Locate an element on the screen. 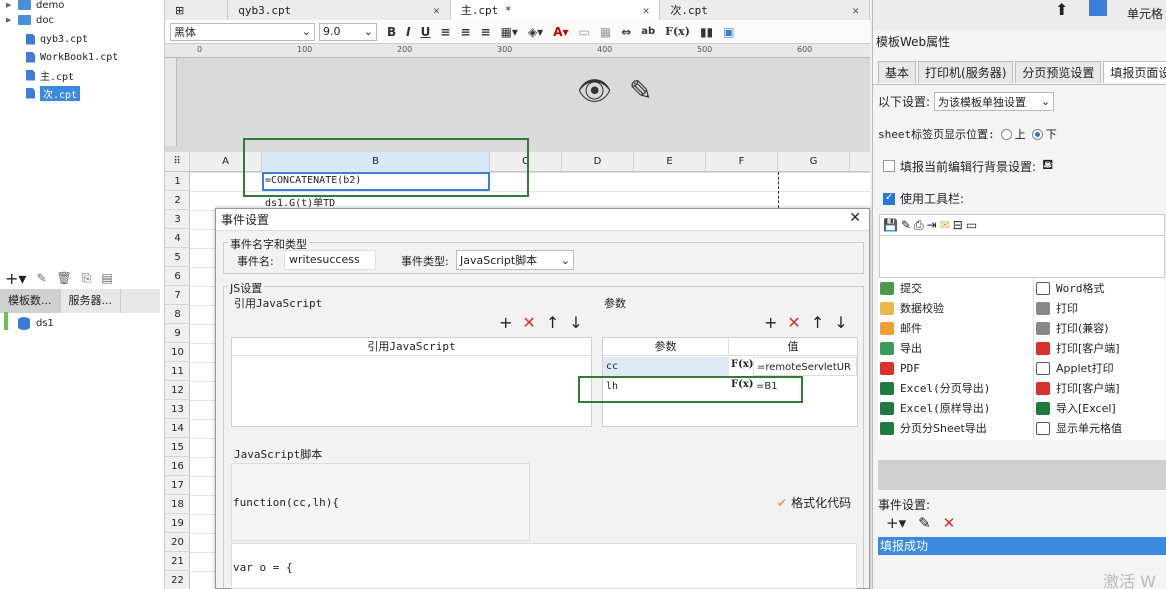 This screenshot has height=589, width=1166. add-icon: +▾ is located at coordinates (15, 278).